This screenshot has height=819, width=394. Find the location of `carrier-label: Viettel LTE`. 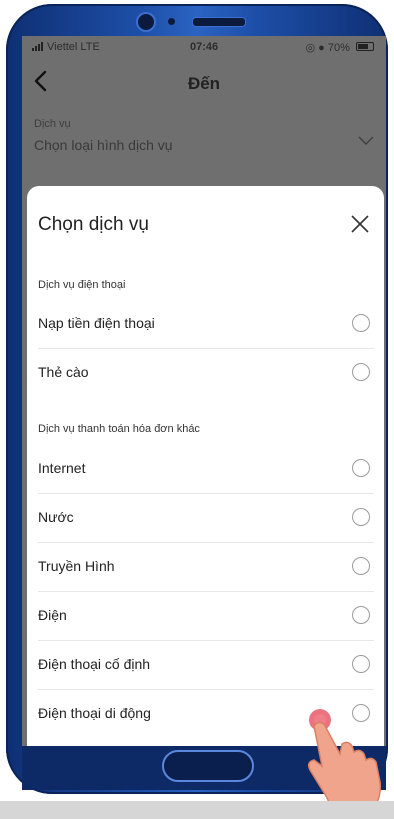

carrier-label: Viettel LTE is located at coordinates (73, 47).